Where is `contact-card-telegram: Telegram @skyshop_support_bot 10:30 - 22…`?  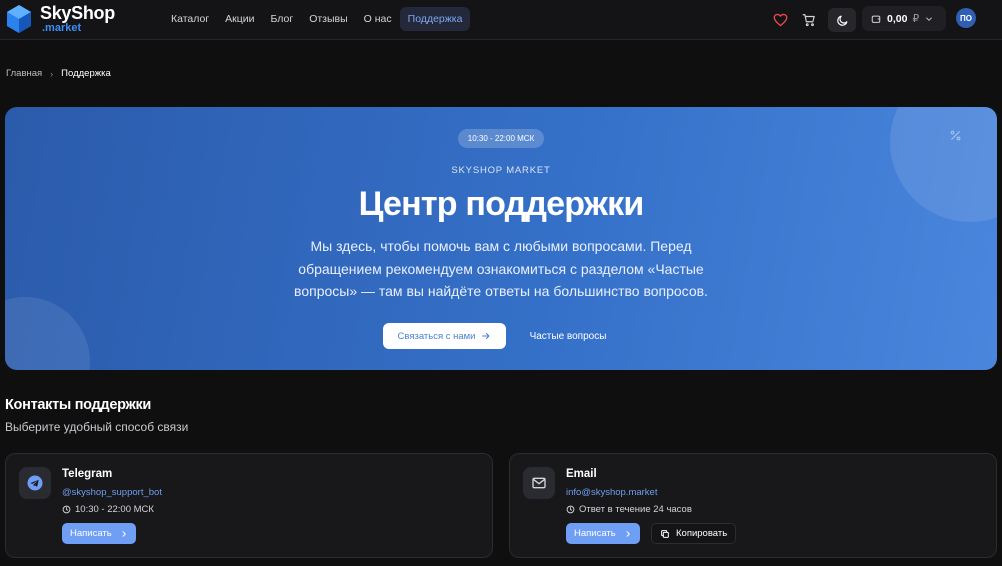
contact-card-telegram: Telegram @skyshop_support_bot 10:30 - 22… is located at coordinates (249, 505).